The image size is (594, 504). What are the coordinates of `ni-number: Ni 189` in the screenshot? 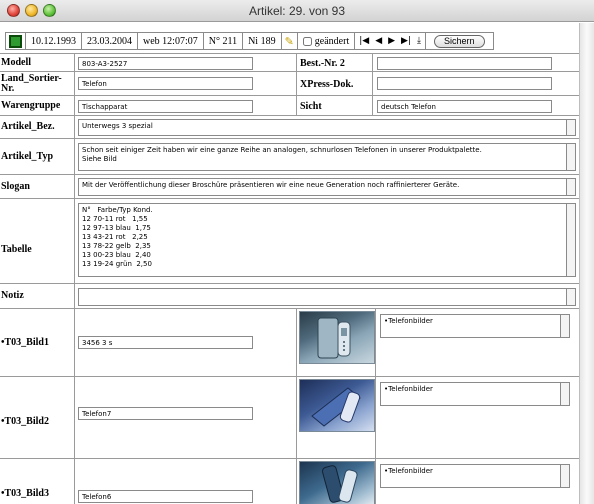 It's located at (262, 41).